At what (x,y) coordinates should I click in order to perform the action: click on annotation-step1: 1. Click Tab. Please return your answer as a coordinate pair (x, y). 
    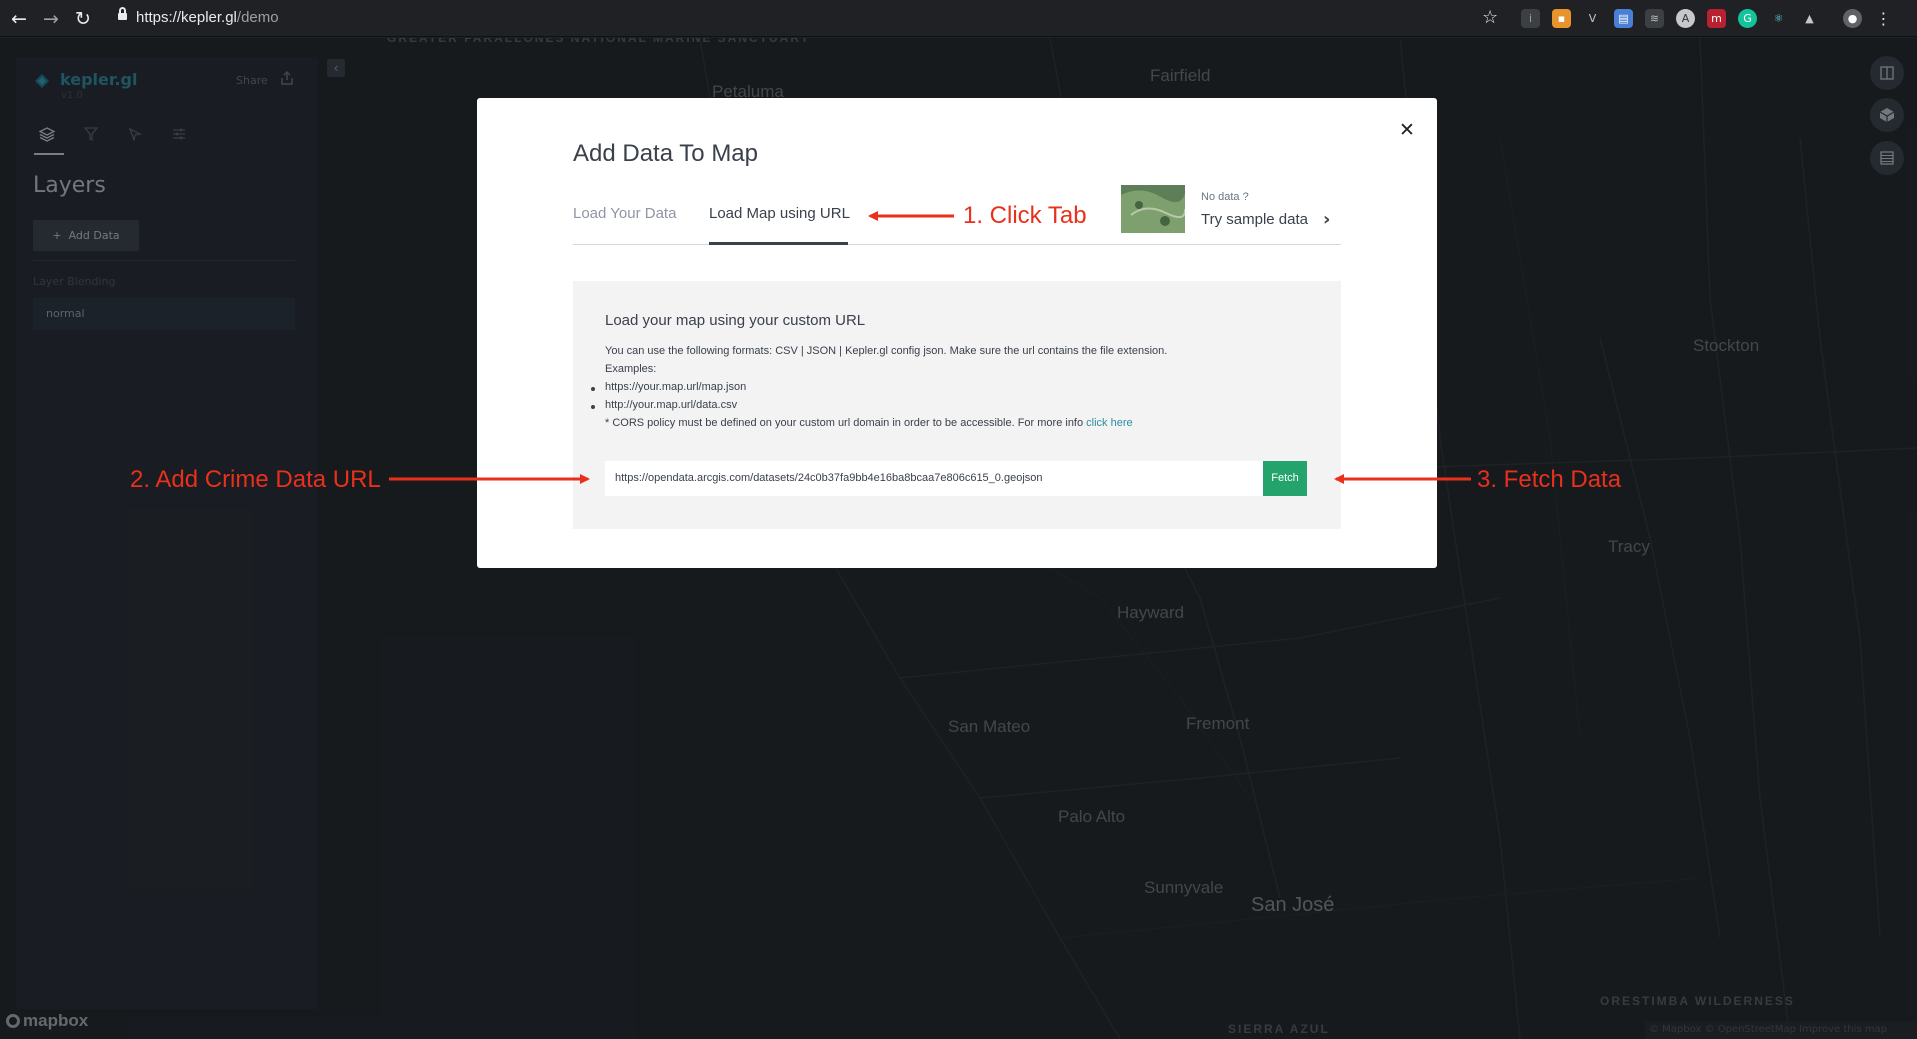
    Looking at the image, I should click on (1025, 215).